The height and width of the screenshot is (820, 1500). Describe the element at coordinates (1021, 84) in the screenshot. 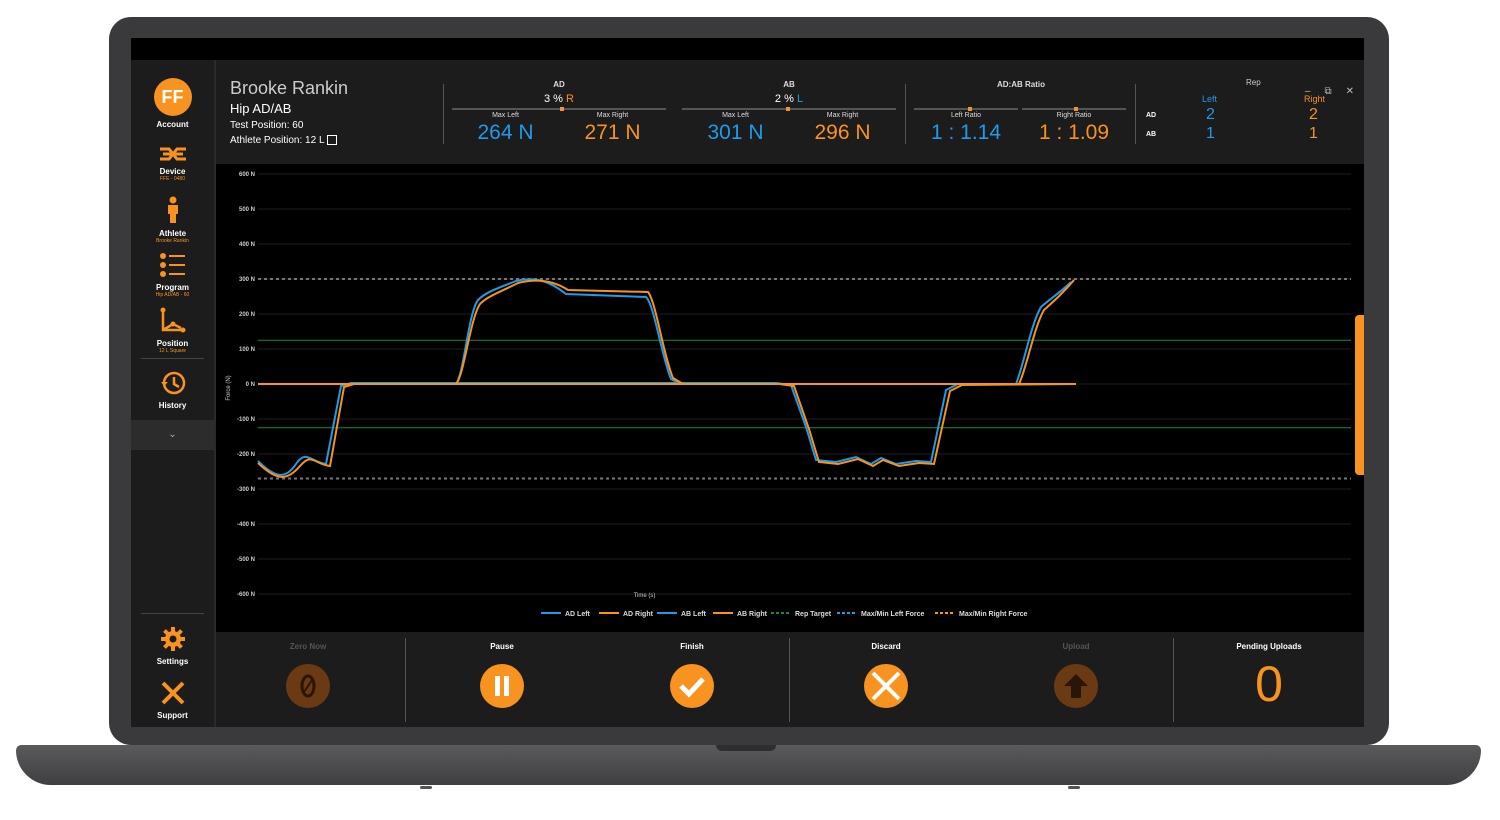

I see `ratio-title: AD:AB Ratio` at that location.